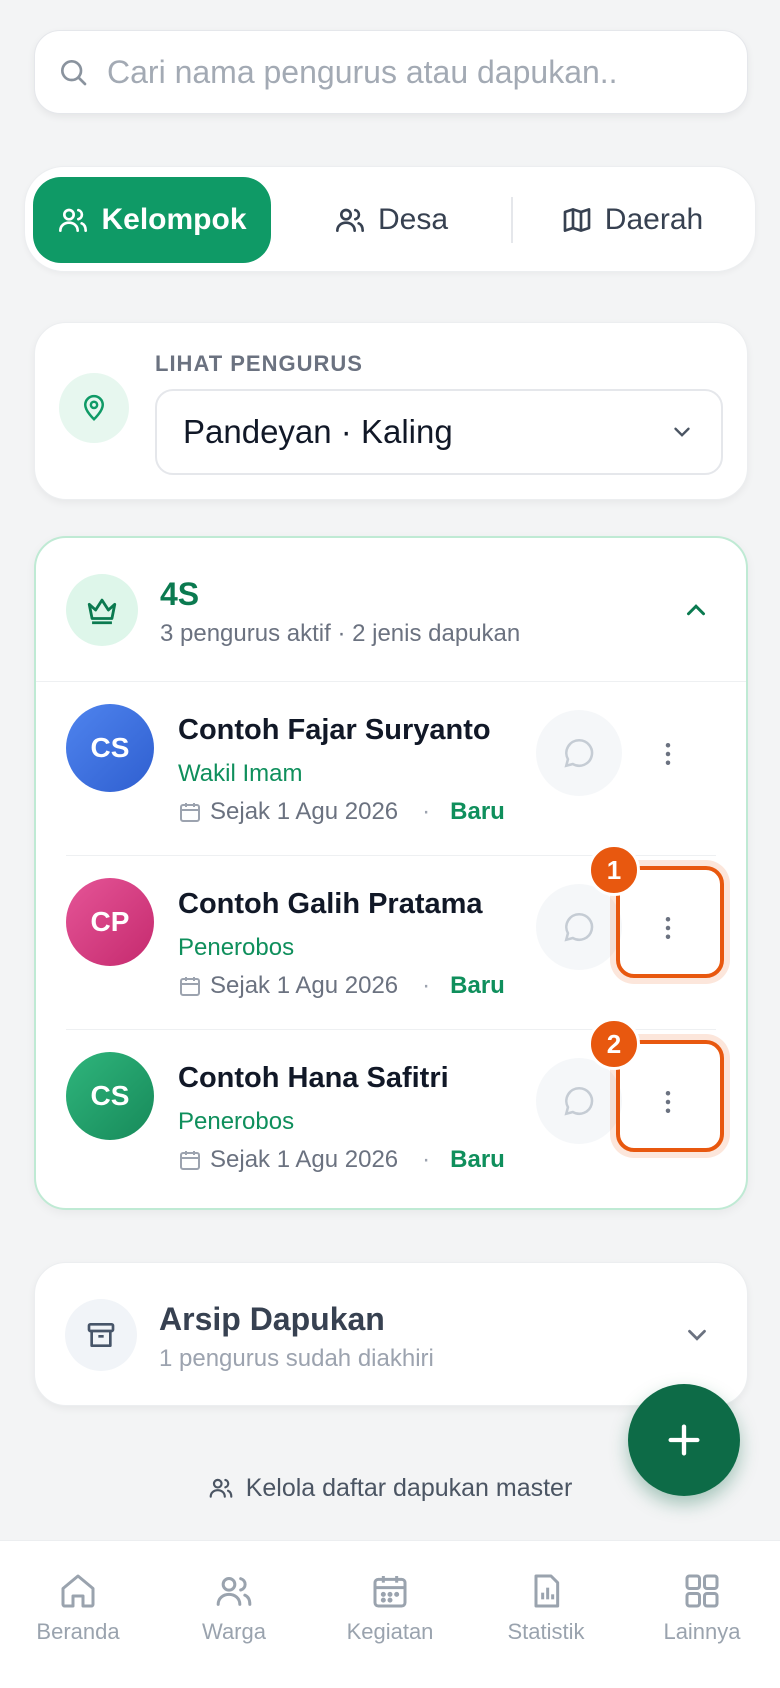 The image size is (780, 1688). What do you see at coordinates (407, 72) in the screenshot?
I see `search-input` at bounding box center [407, 72].